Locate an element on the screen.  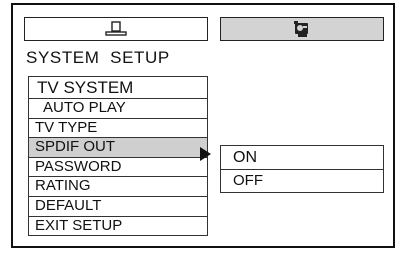
menu-item-tv-type: TV TYPE is located at coordinates (118, 128).